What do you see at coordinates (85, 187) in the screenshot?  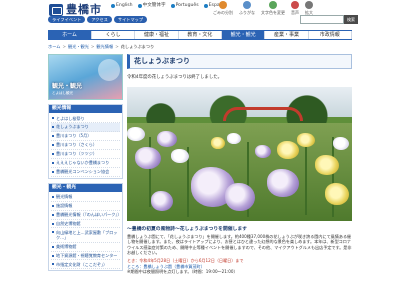 I see `sidebar-section-title: 観光・観光` at bounding box center [85, 187].